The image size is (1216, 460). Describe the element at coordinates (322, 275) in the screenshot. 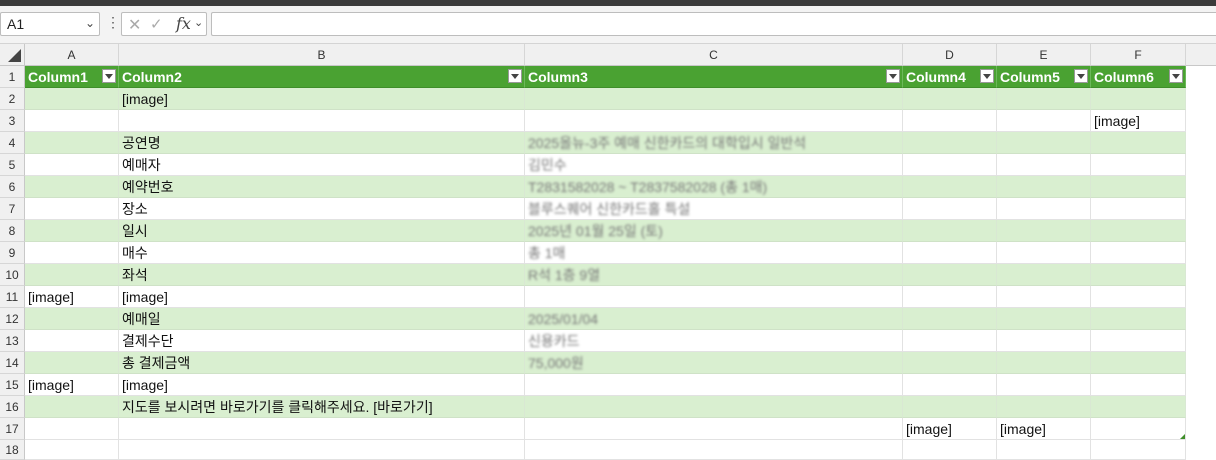

I see `cell-b10: 좌석` at that location.